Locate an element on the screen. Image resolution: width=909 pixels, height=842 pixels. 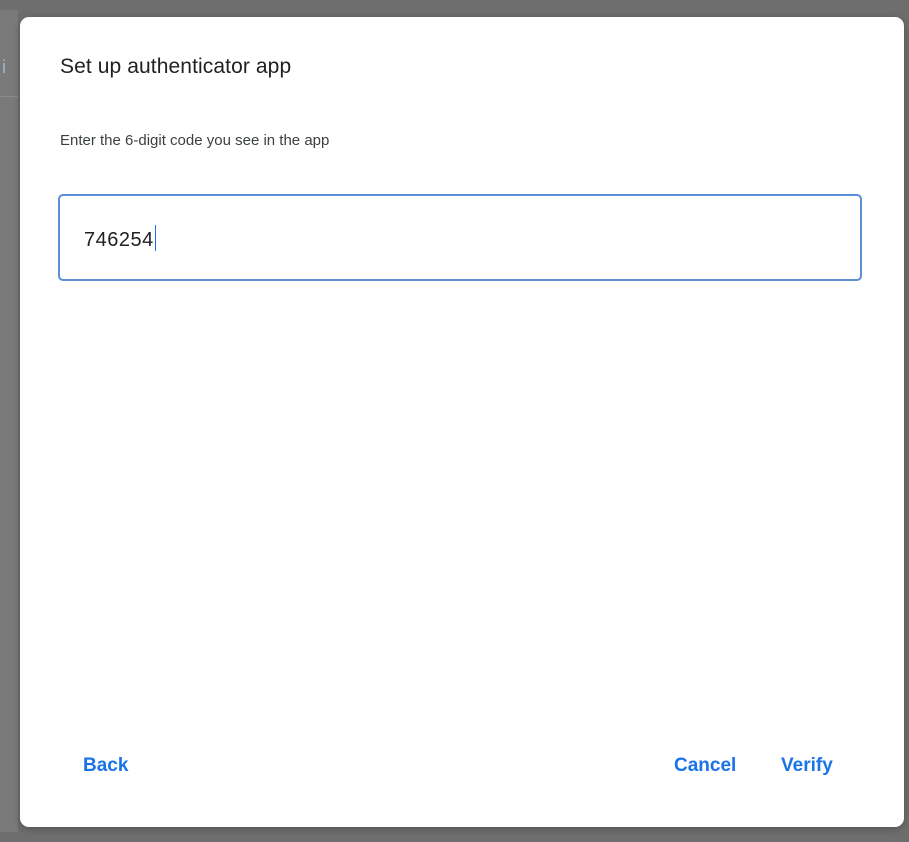
text-caret is located at coordinates (155, 238).